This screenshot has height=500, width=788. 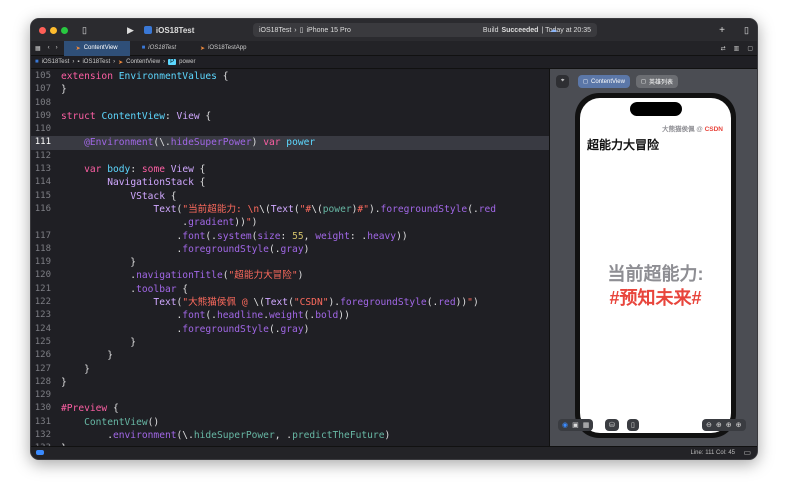 I want to click on line-number: 125, so click(x=42, y=341).